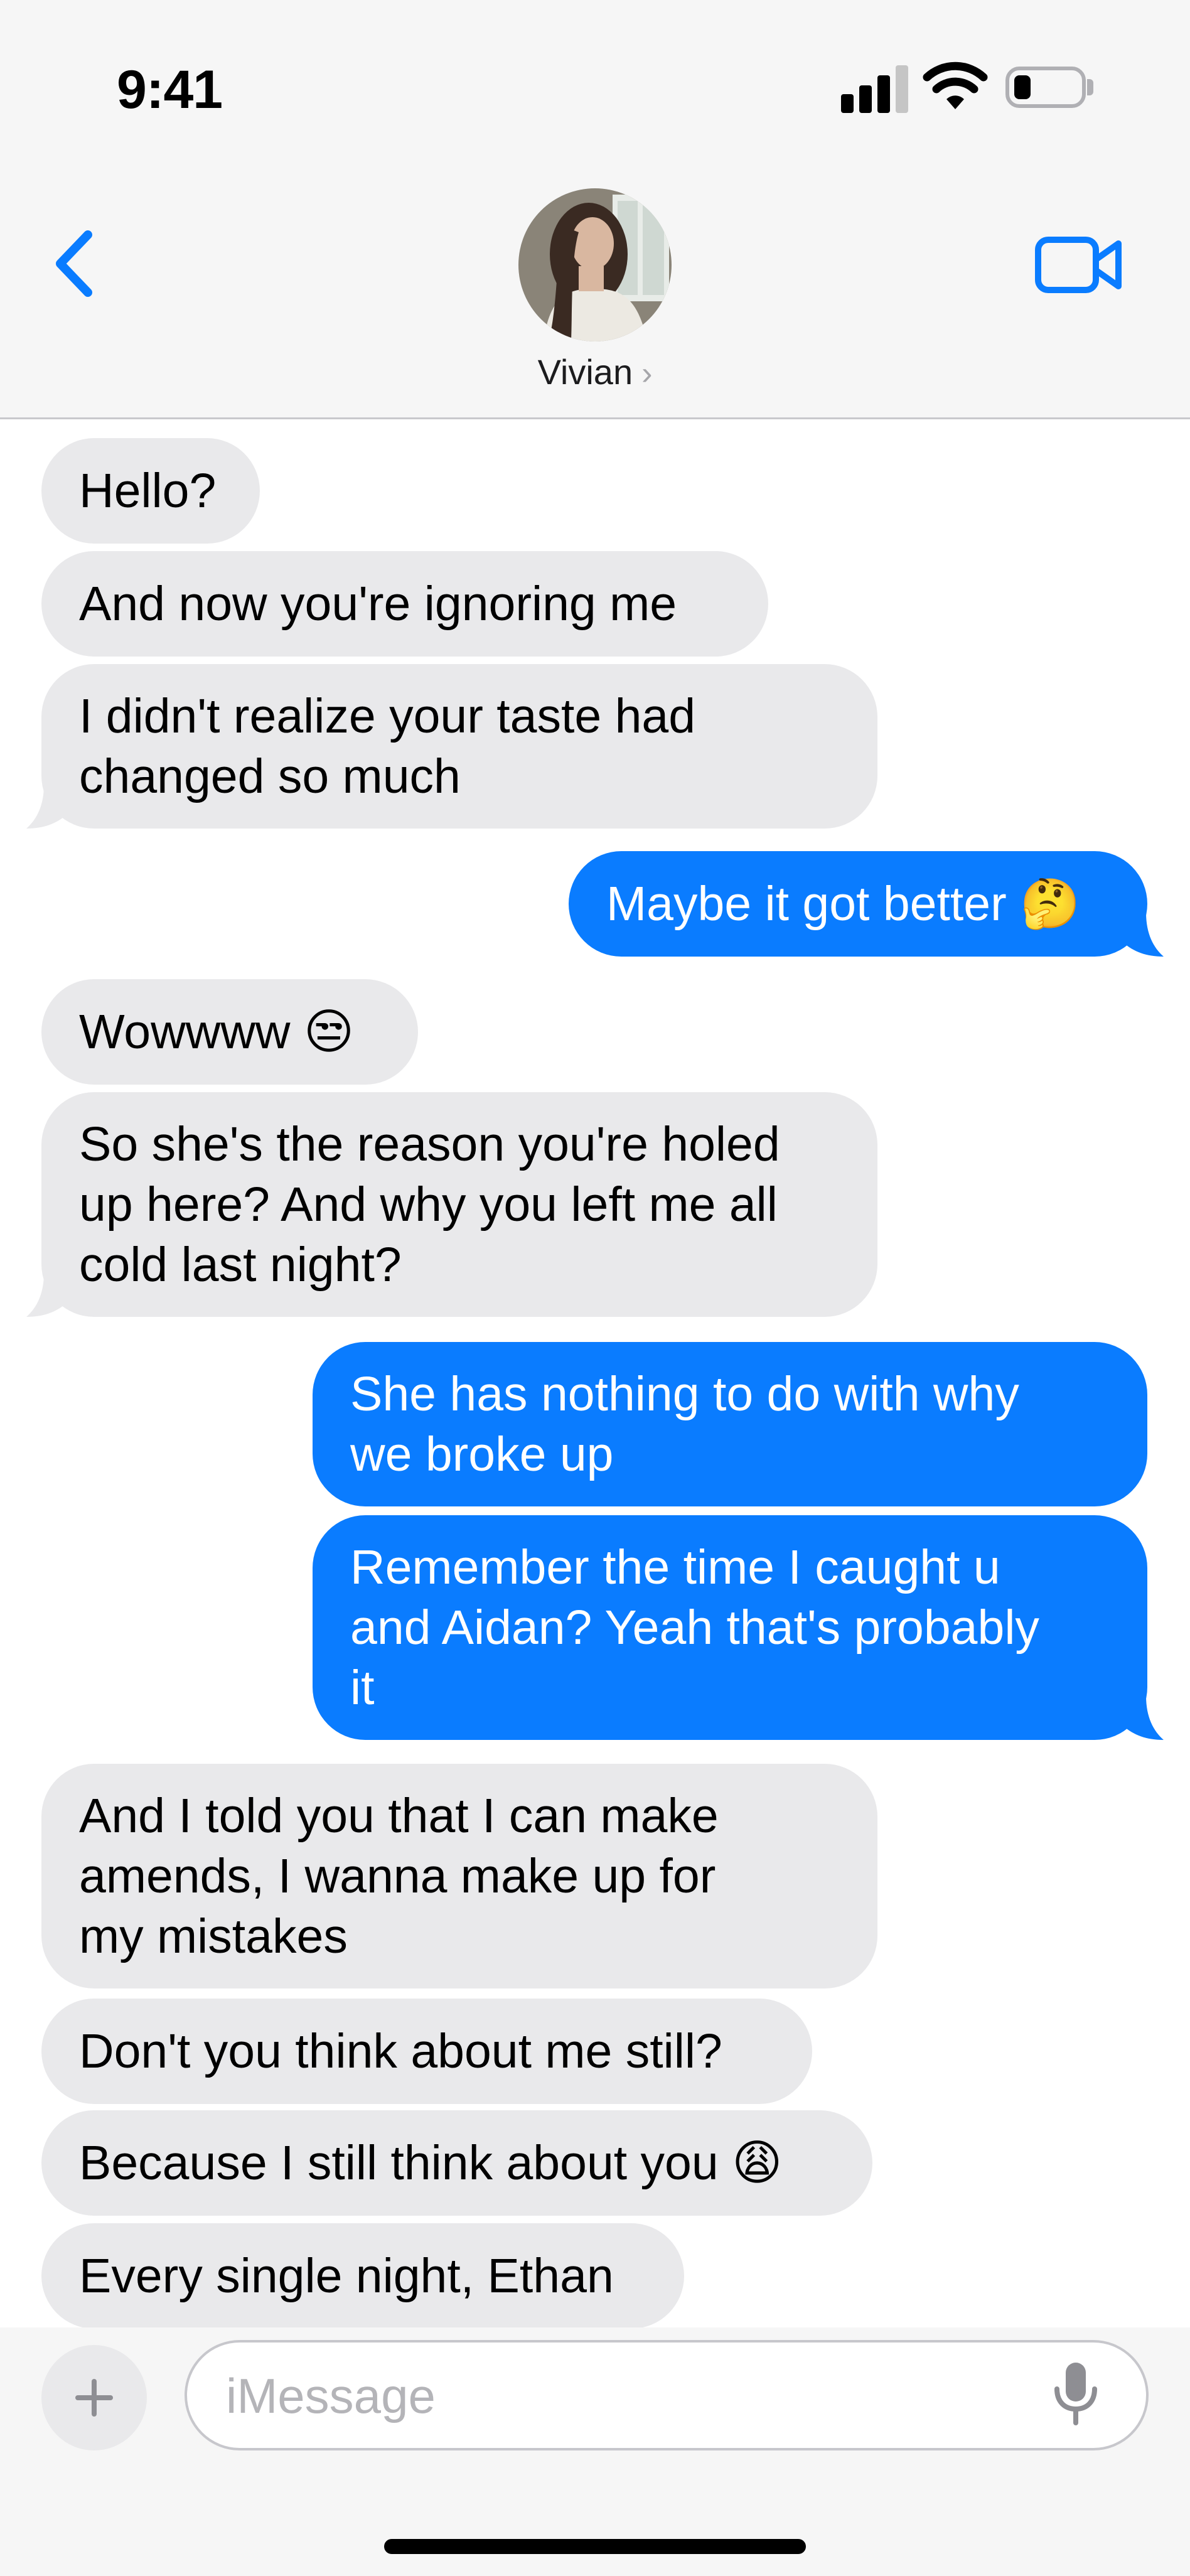 The height and width of the screenshot is (2576, 1190). I want to click on message-bubble-incoming: Don't you think about me still?, so click(426, 2051).